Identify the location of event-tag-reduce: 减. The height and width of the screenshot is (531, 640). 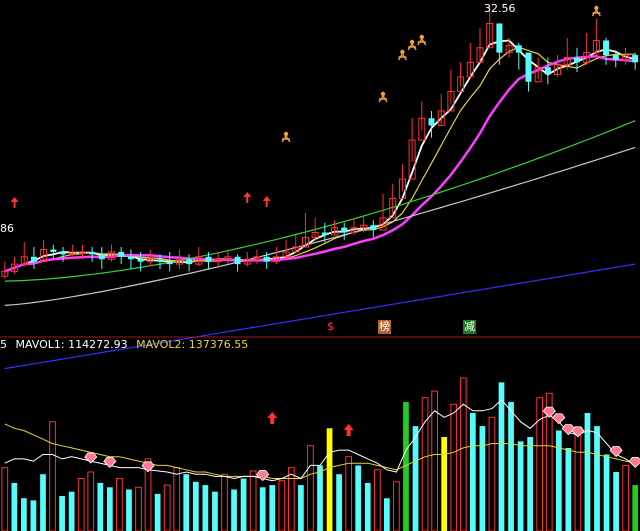
(469, 327).